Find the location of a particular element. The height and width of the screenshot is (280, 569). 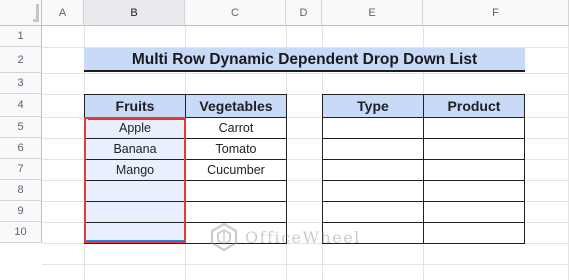

row-header-10: 10 is located at coordinates (21, 232).